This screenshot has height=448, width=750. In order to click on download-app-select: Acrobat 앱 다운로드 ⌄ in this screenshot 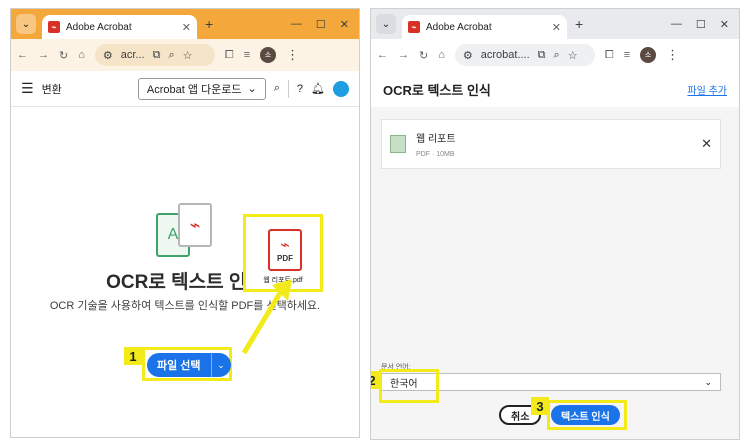, I will do `click(201, 88)`.